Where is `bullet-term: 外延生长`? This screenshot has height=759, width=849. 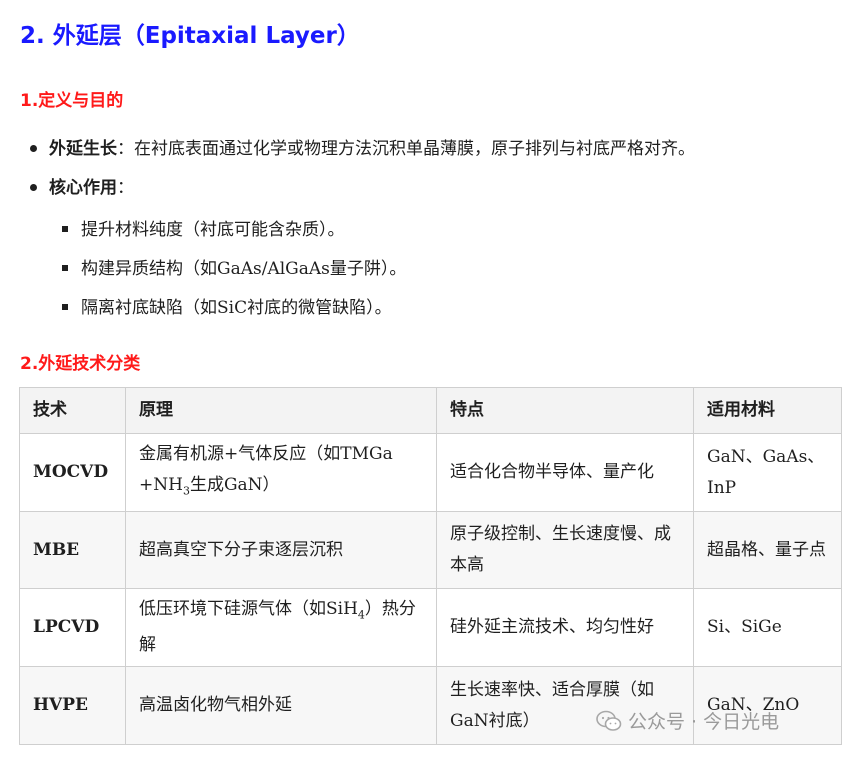
bullet-term: 外延生长 is located at coordinates (83, 149).